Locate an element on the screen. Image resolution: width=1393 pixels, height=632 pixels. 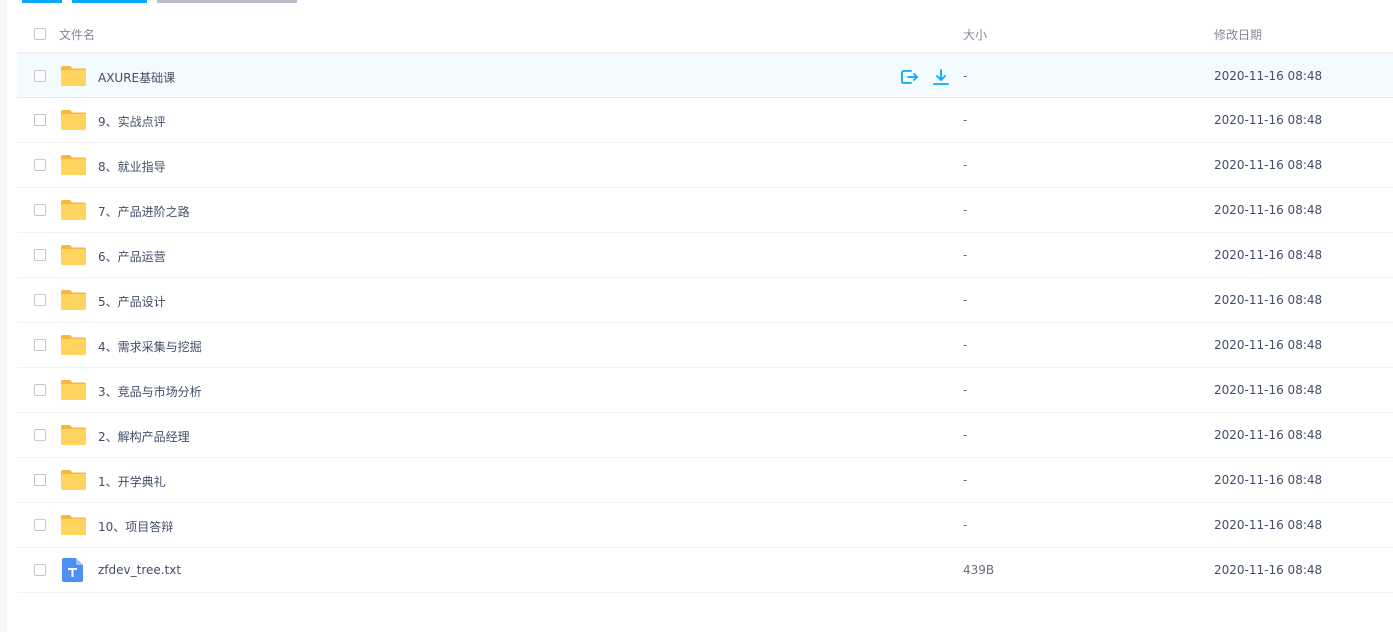
breadcrumb is located at coordinates (162, 1).